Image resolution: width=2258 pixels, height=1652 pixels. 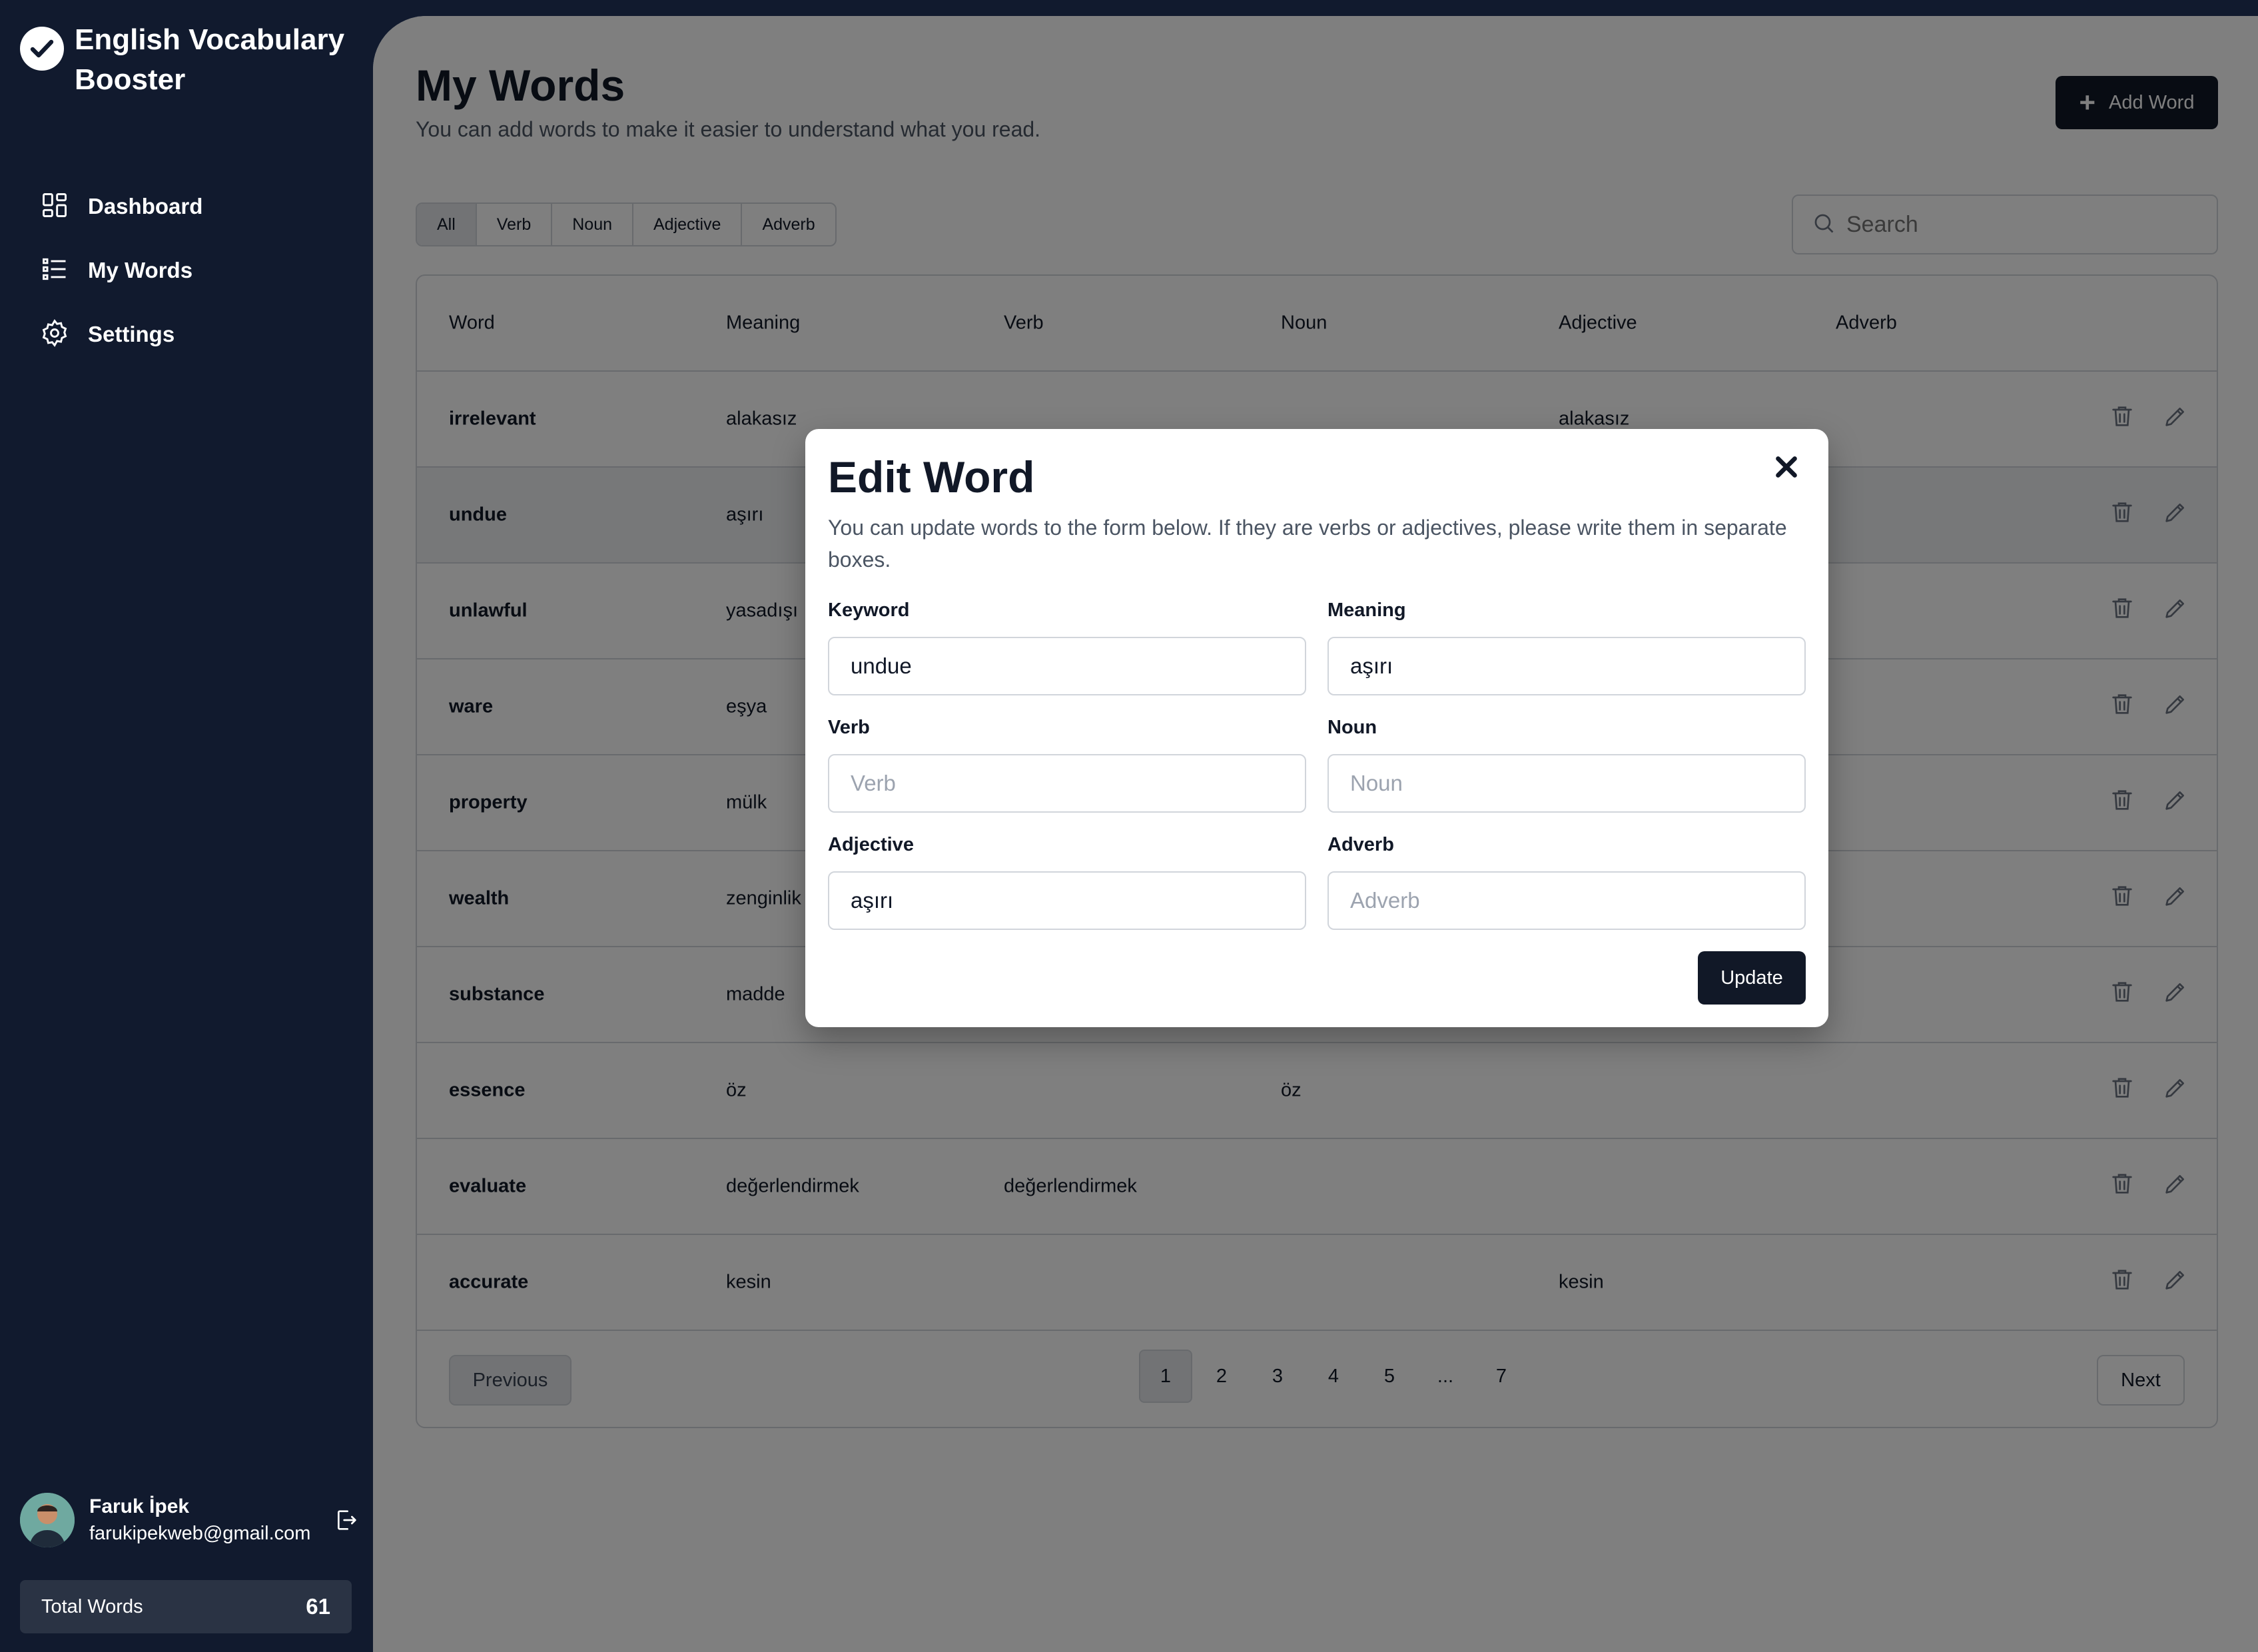 I want to click on noun-input, so click(x=1566, y=783).